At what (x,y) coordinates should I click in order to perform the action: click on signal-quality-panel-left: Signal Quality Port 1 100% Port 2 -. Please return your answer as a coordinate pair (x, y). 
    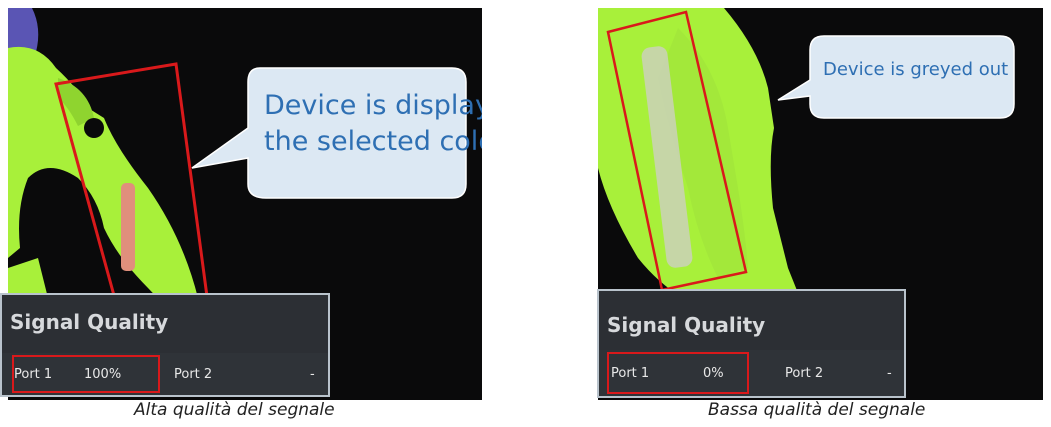
    Looking at the image, I should click on (165, 345).